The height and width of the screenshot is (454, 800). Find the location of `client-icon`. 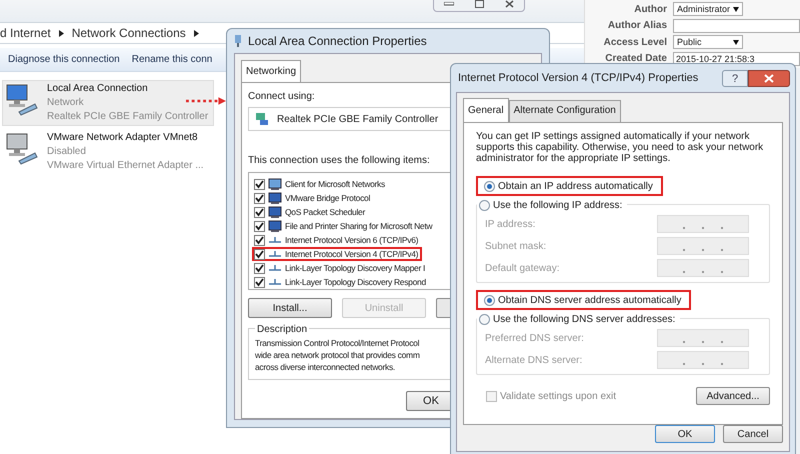

client-icon is located at coordinates (275, 184).